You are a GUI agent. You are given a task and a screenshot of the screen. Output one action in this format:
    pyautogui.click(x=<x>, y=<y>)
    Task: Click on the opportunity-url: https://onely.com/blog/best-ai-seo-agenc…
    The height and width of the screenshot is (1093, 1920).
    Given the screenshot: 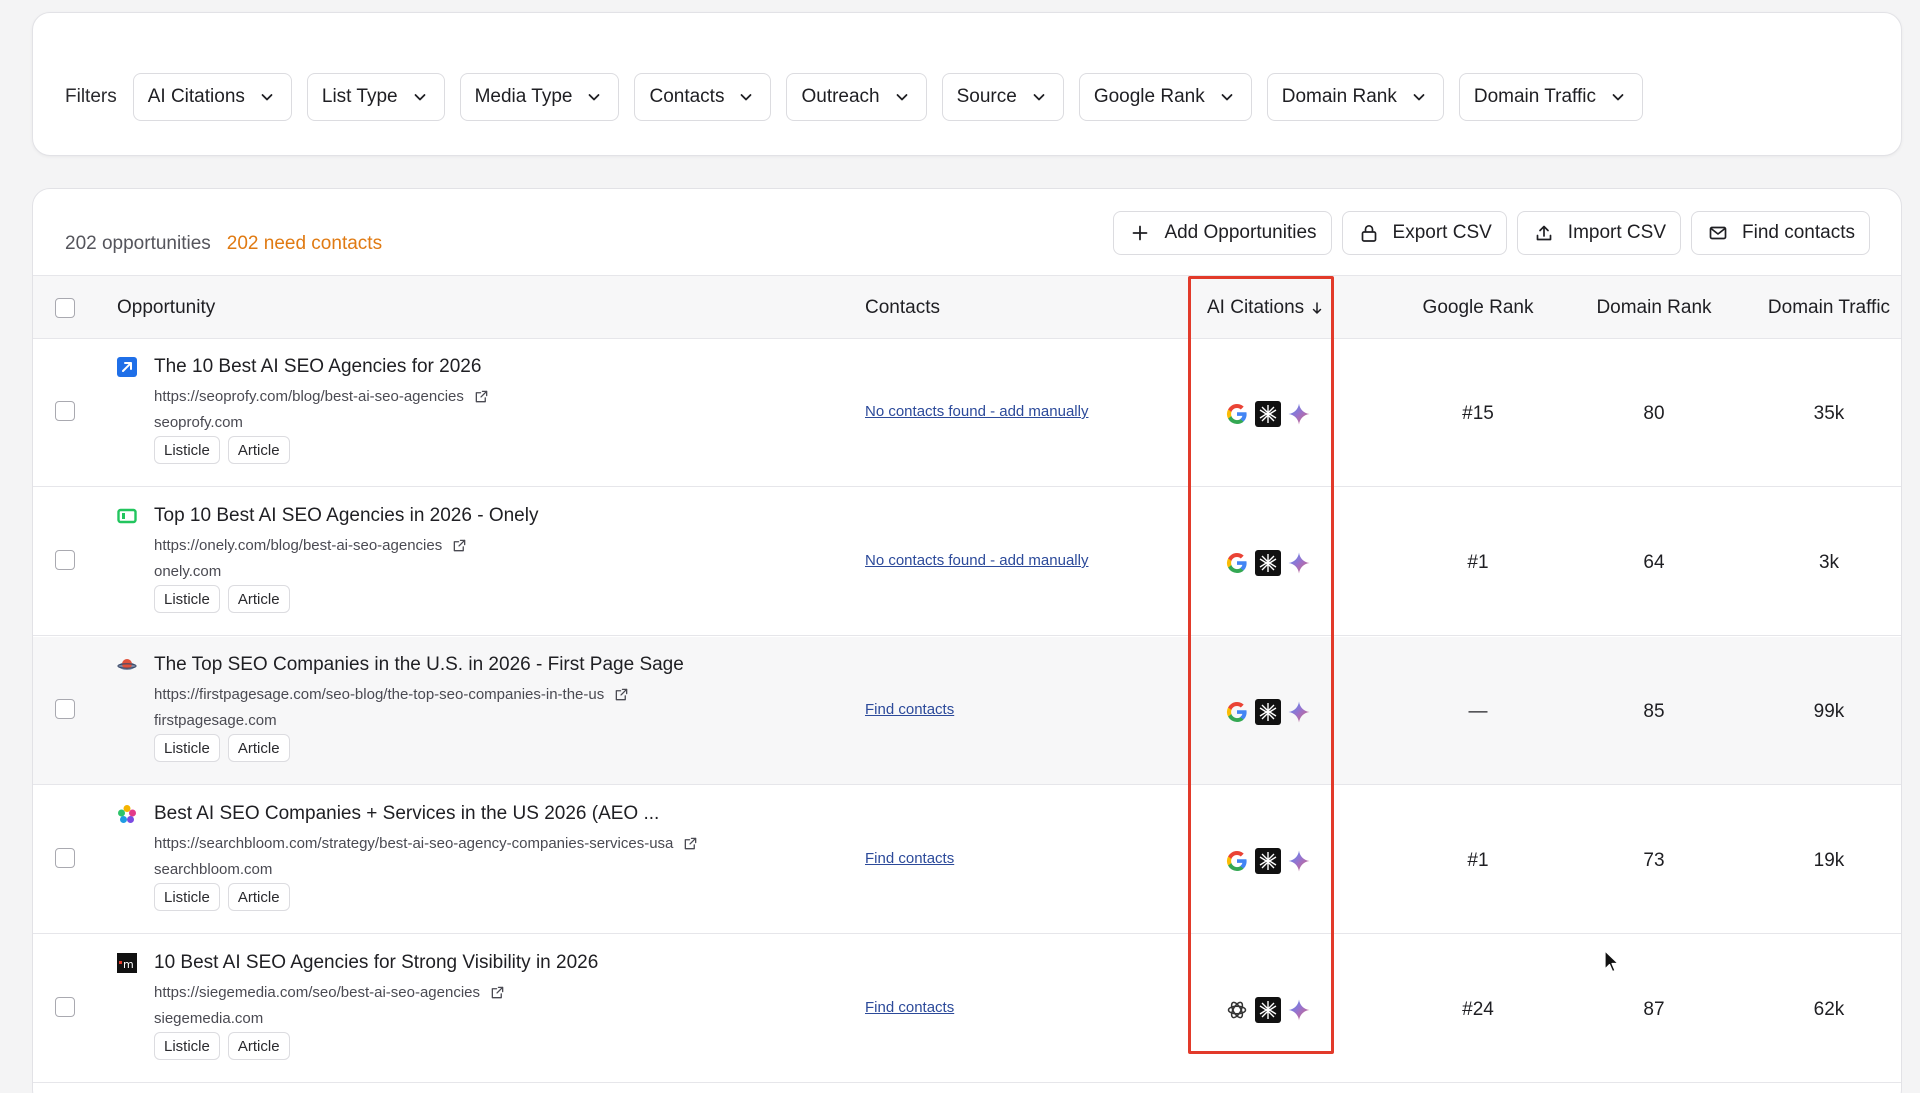 What is the action you would take?
    pyautogui.click(x=310, y=545)
    